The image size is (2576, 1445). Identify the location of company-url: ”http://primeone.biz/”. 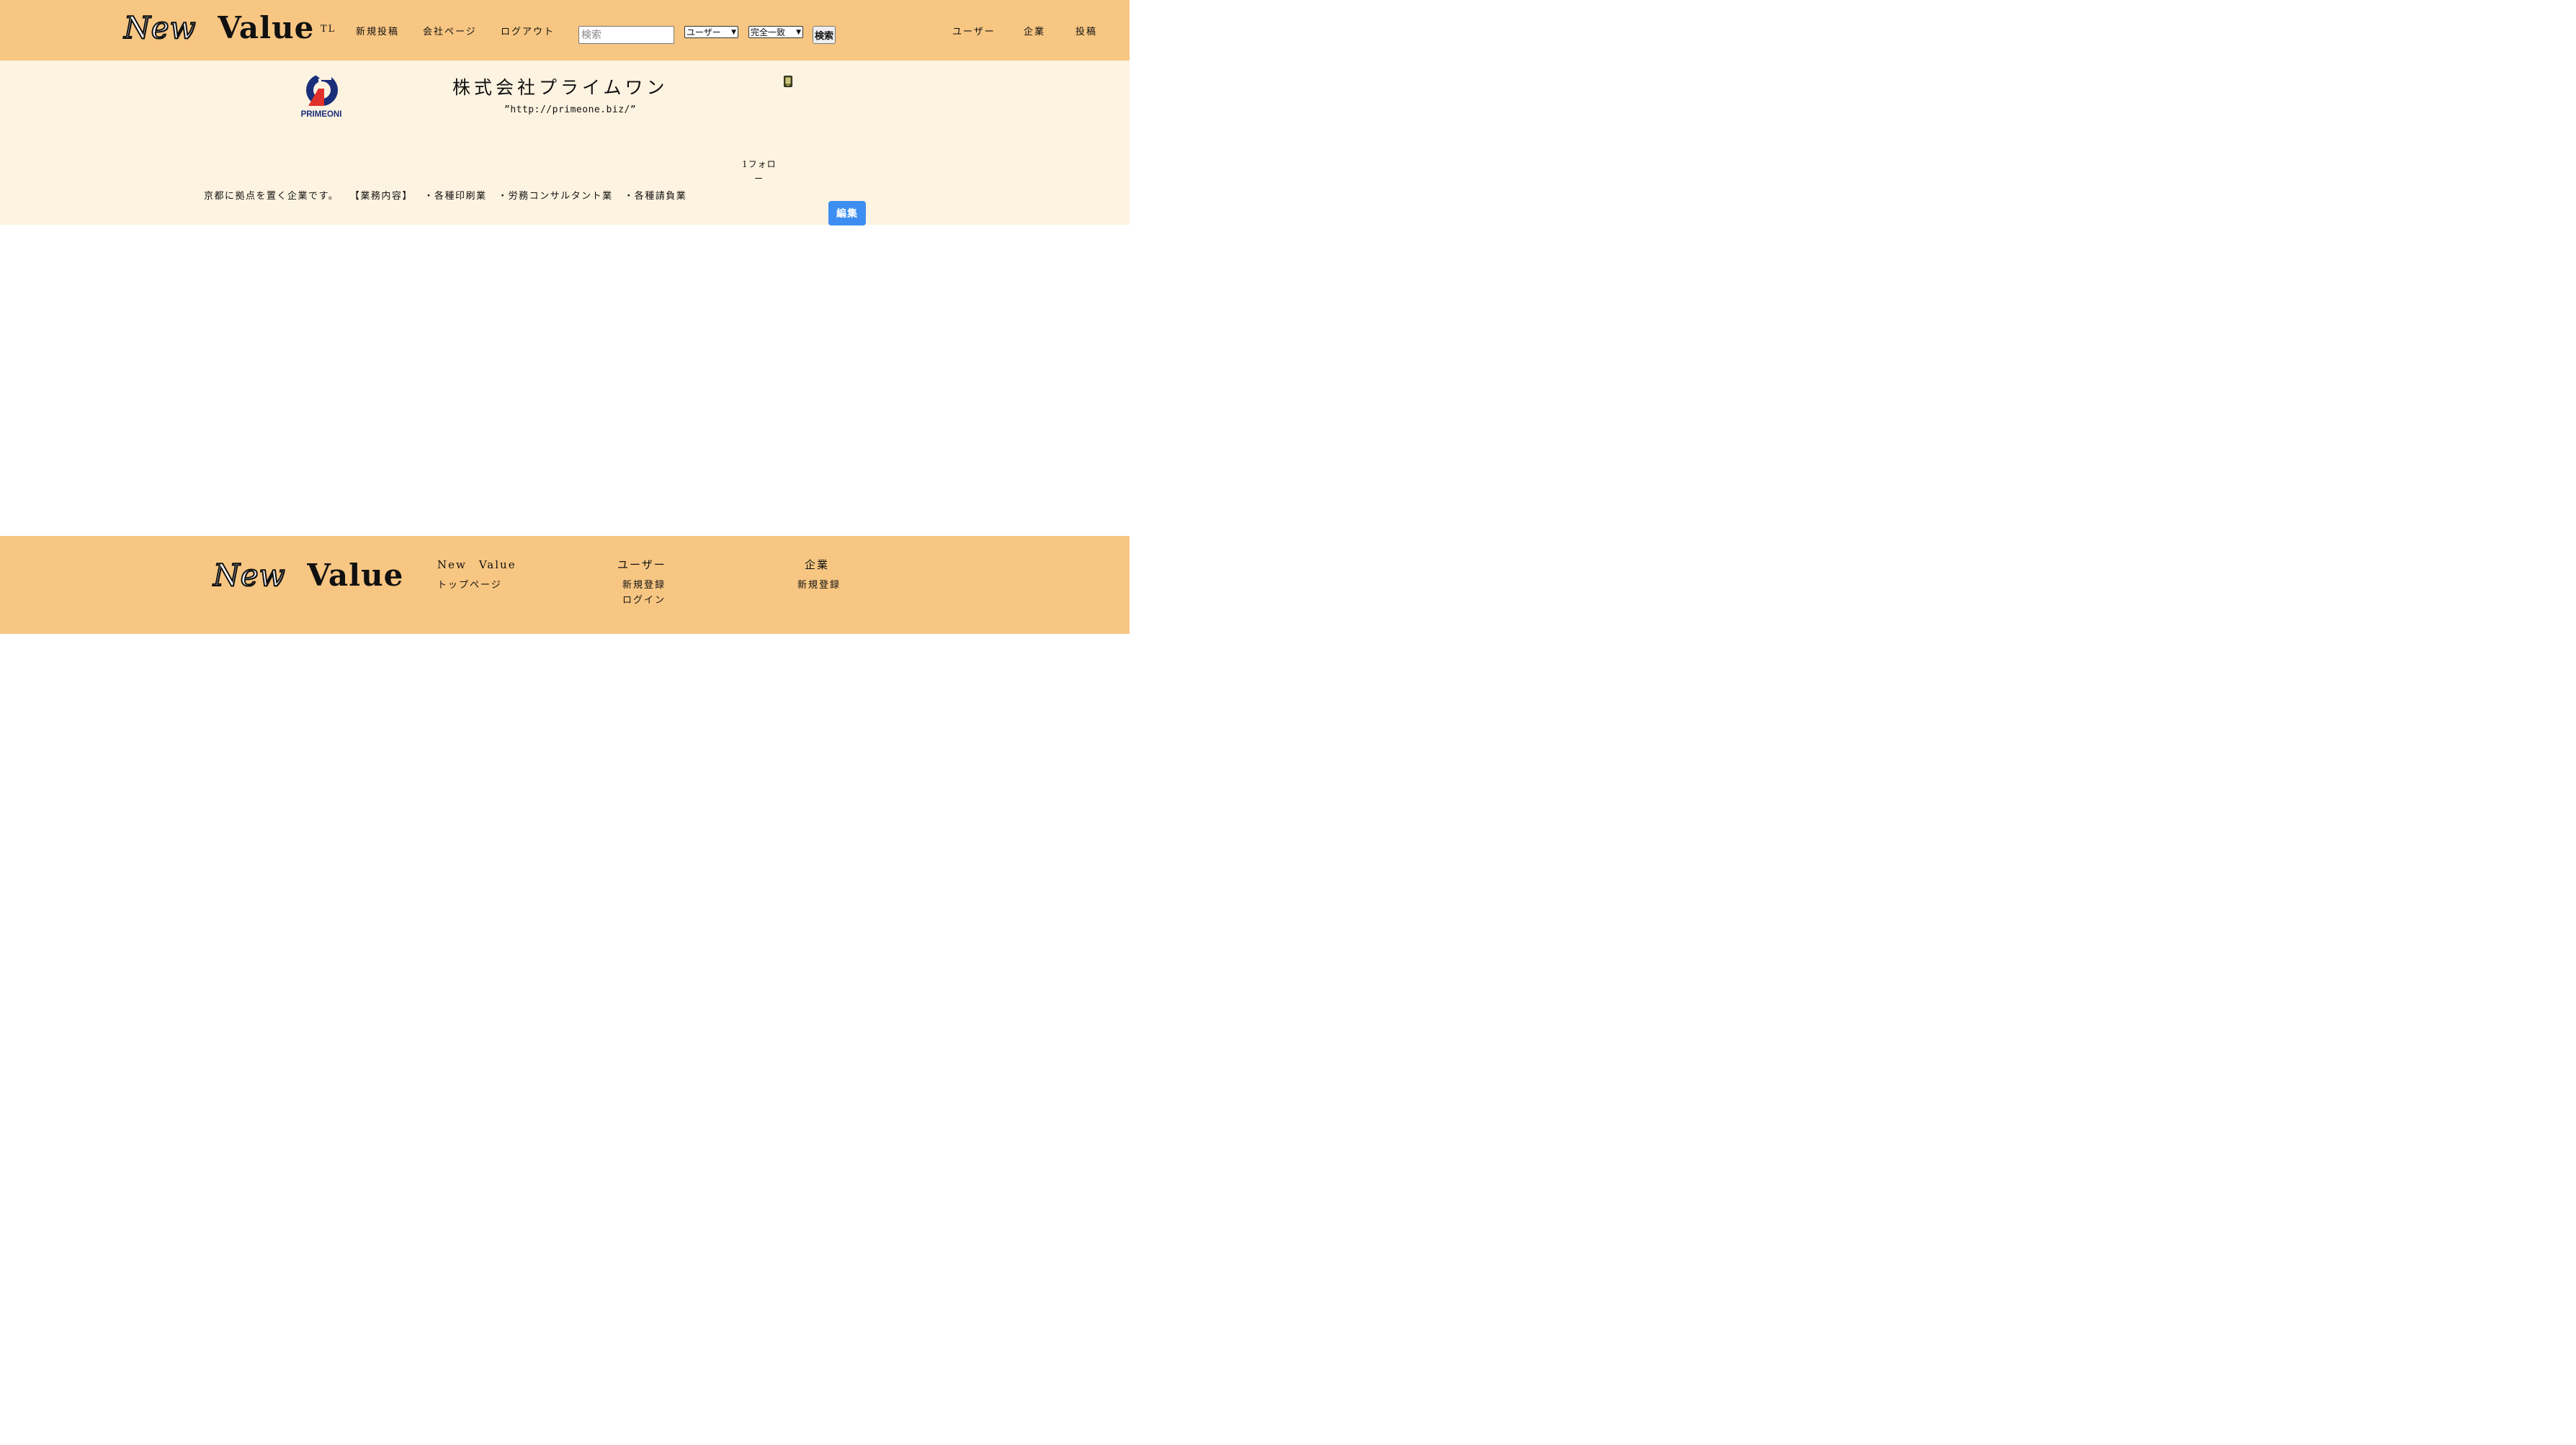
(570, 109).